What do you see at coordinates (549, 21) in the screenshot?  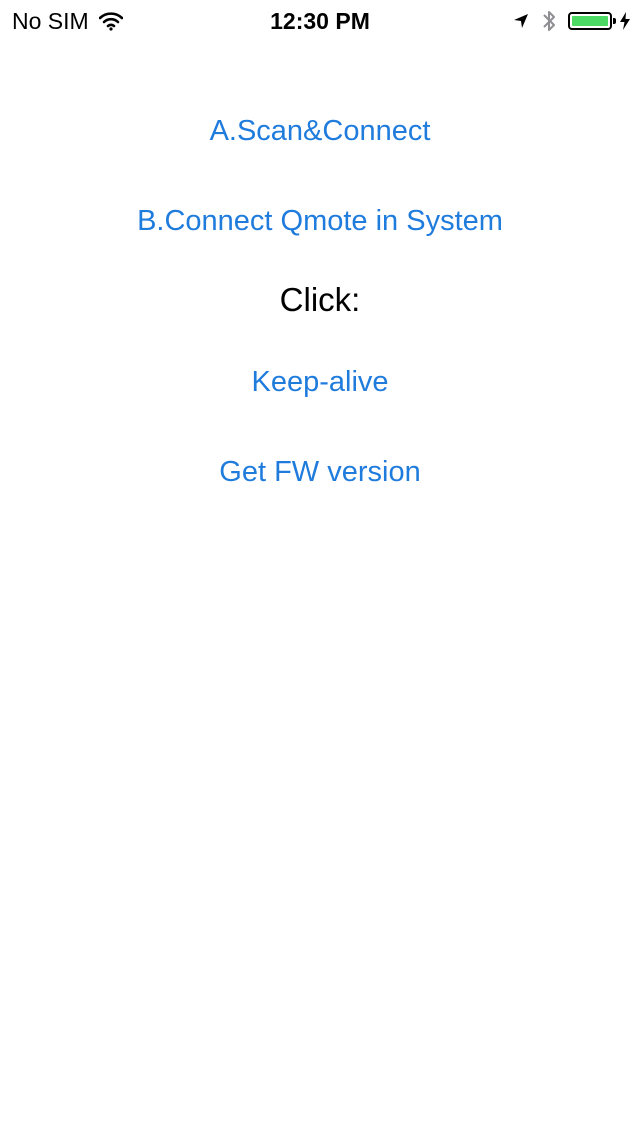 I see `bluetooth-icon` at bounding box center [549, 21].